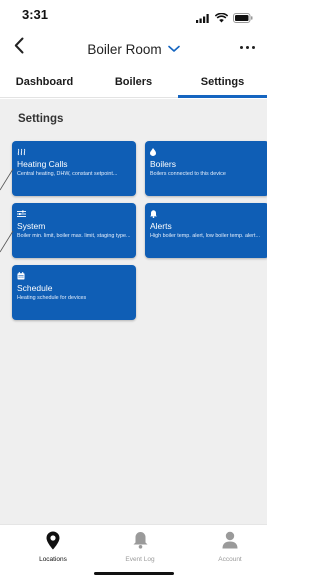 The height and width of the screenshot is (579, 320). What do you see at coordinates (31, 226) in the screenshot?
I see `card-title: System` at bounding box center [31, 226].